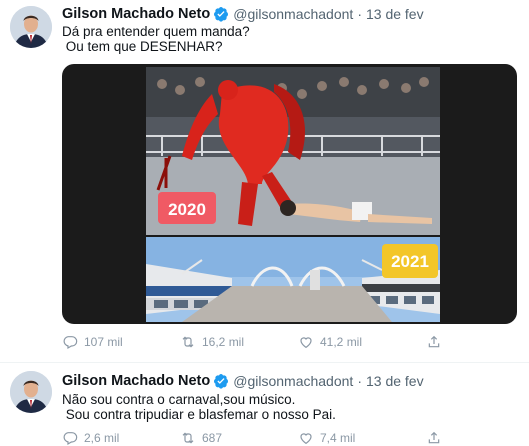 Image resolution: width=529 pixels, height=446 pixels. What do you see at coordinates (188, 342) in the screenshot?
I see `retweet-icon` at bounding box center [188, 342].